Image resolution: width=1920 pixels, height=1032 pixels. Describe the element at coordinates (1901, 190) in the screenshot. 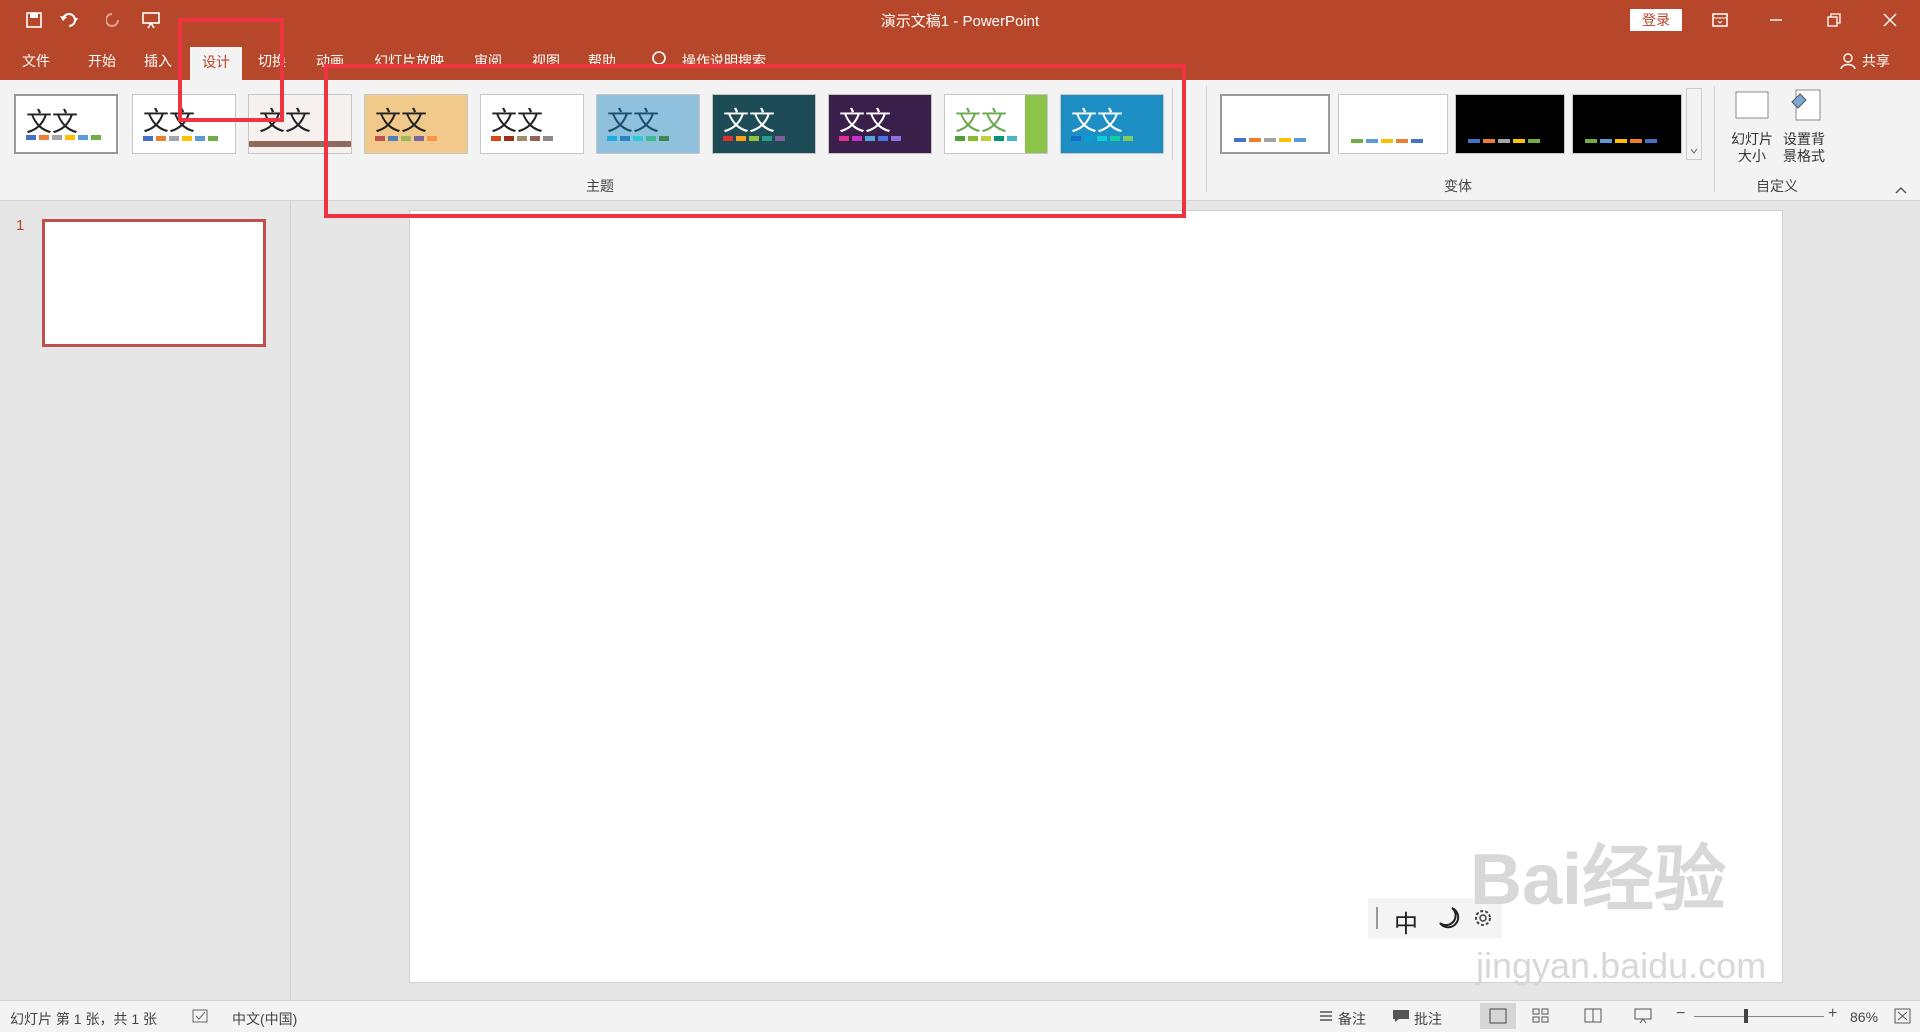

I see `collapse-ribbon-icon` at that location.